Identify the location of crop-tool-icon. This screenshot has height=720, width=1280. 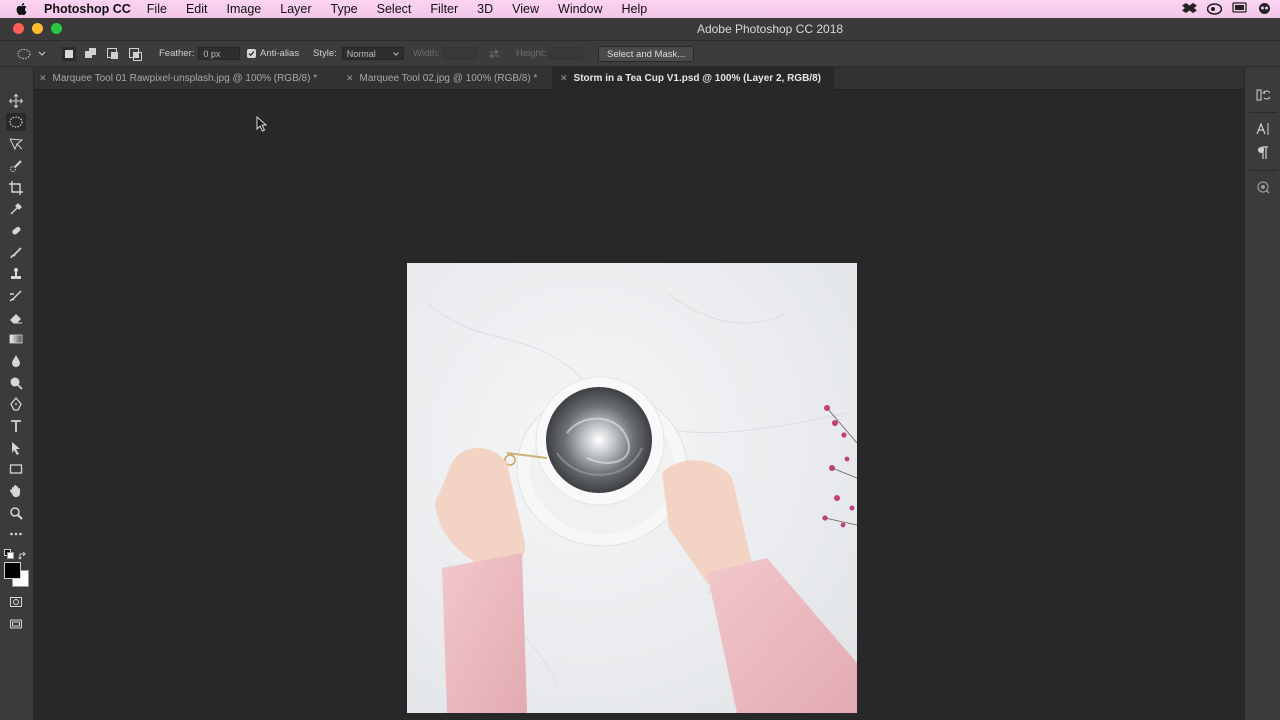
(16, 188).